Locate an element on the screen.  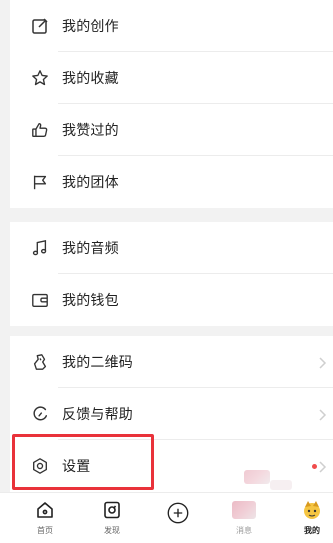
music-note-icon is located at coordinates (40, 248).